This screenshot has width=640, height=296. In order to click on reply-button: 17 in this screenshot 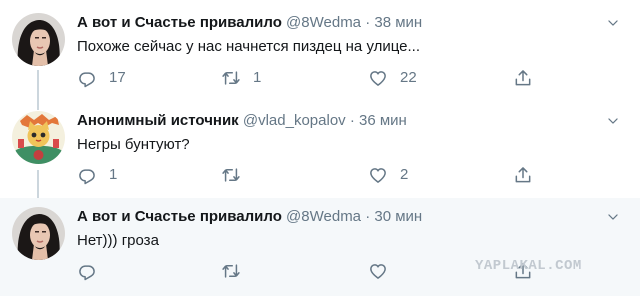, I will do `click(101, 78)`.